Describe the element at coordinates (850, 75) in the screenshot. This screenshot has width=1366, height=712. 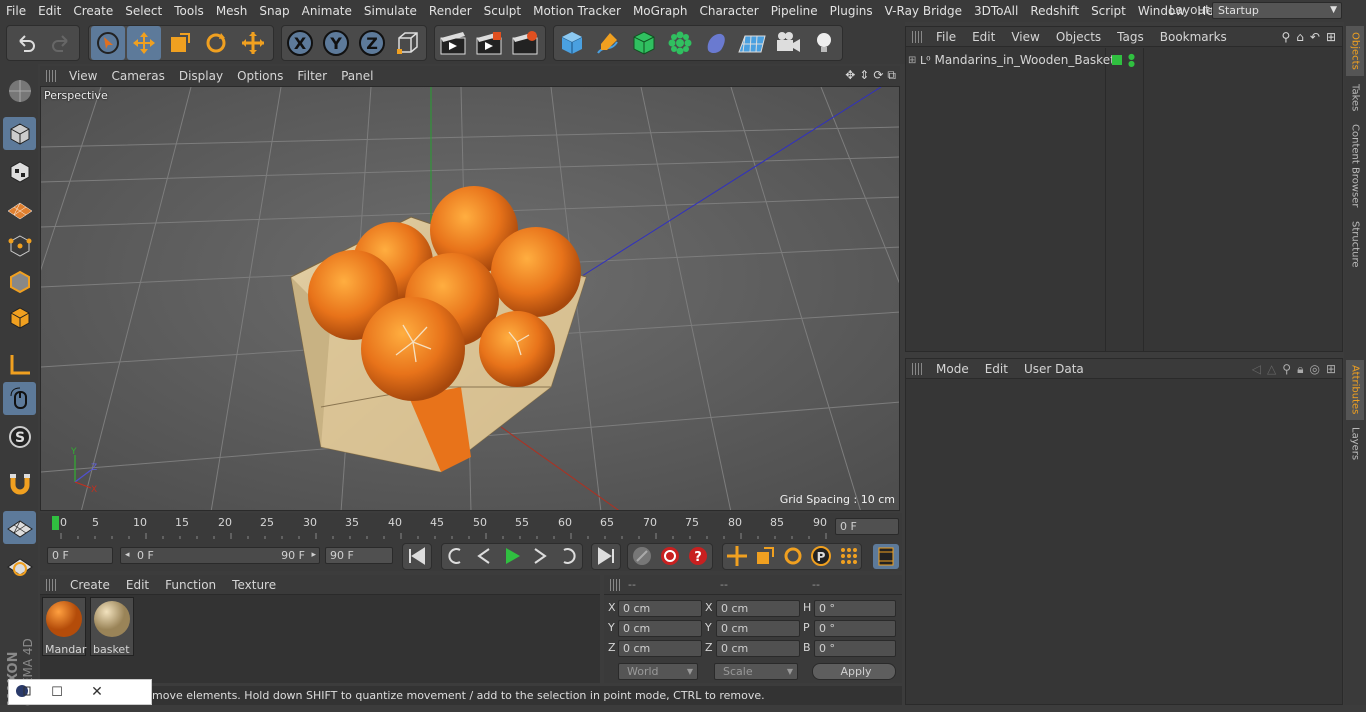
I see `pan-icon: ✥` at that location.